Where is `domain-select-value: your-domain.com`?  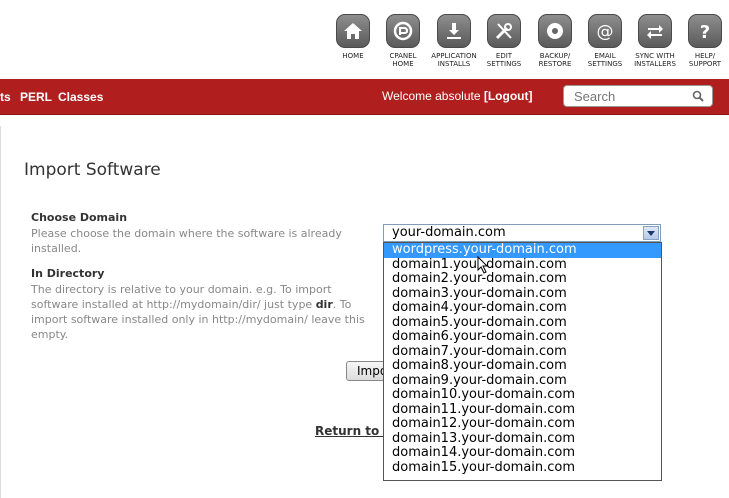
domain-select-value: your-domain.com is located at coordinates (449, 232).